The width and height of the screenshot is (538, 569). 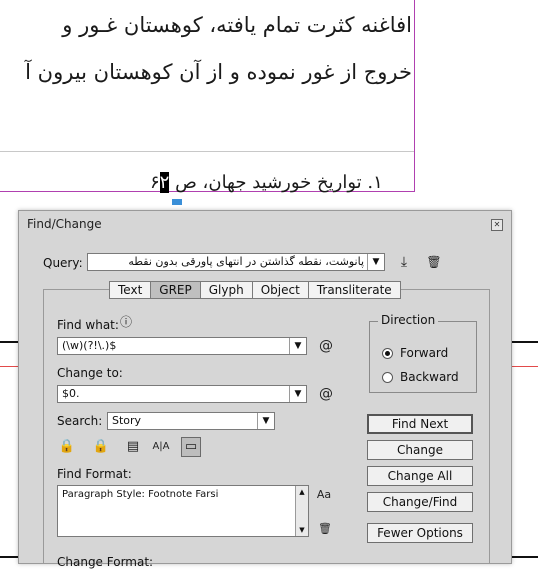 What do you see at coordinates (420, 533) in the screenshot?
I see `fewer-options-button: Fewer Options` at bounding box center [420, 533].